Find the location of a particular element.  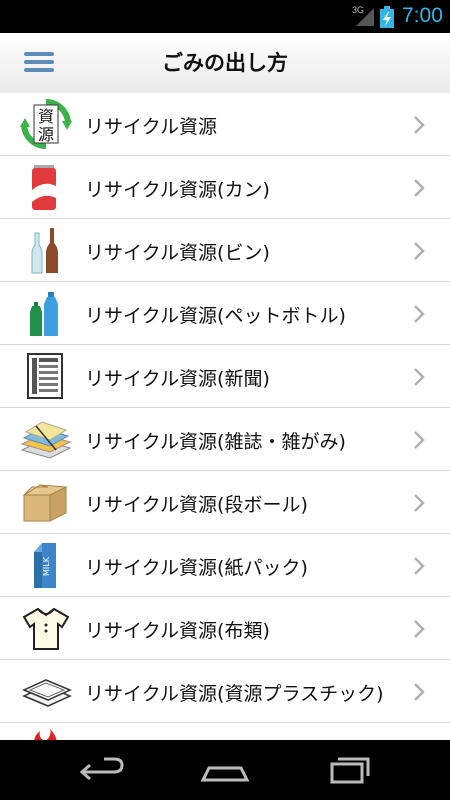

page-title: ごみの出し方 is located at coordinates (225, 63).